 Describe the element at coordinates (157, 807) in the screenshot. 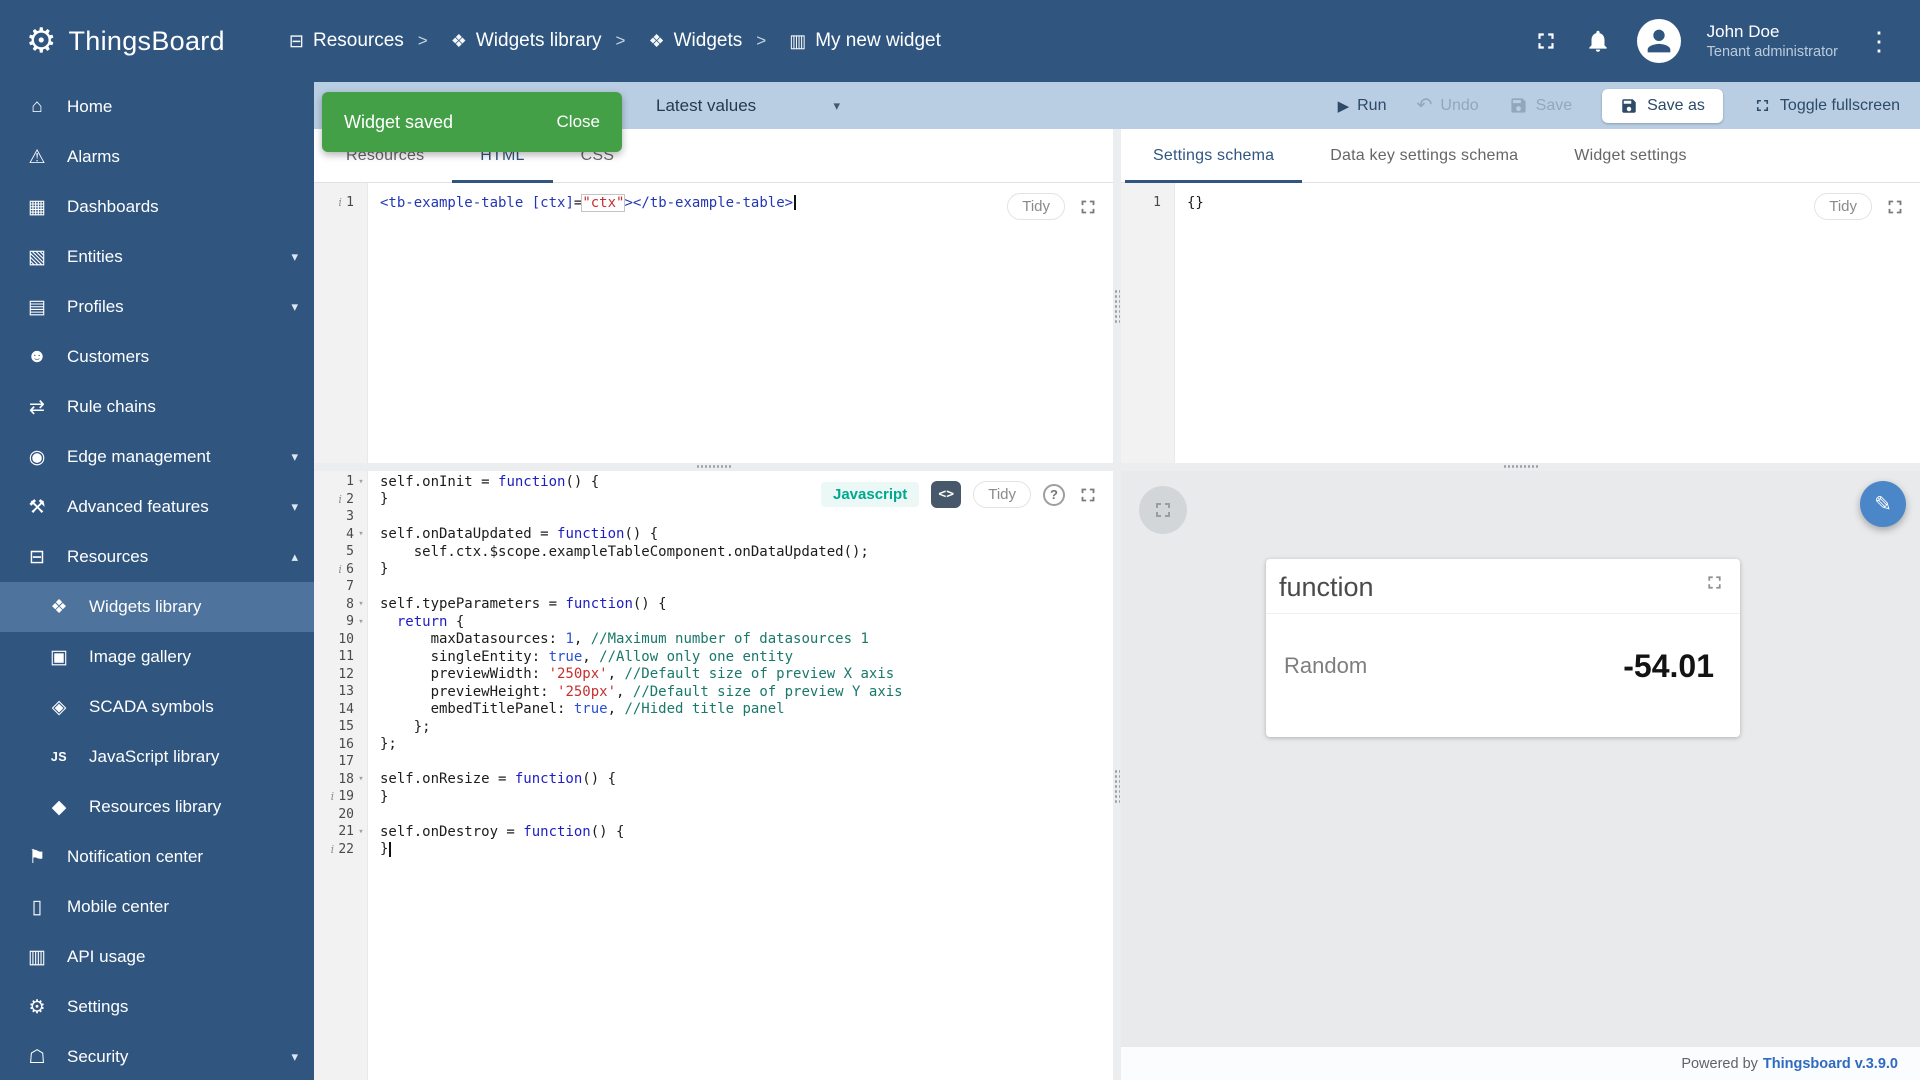

I see `sidebar-item: ◆ Resources library` at that location.